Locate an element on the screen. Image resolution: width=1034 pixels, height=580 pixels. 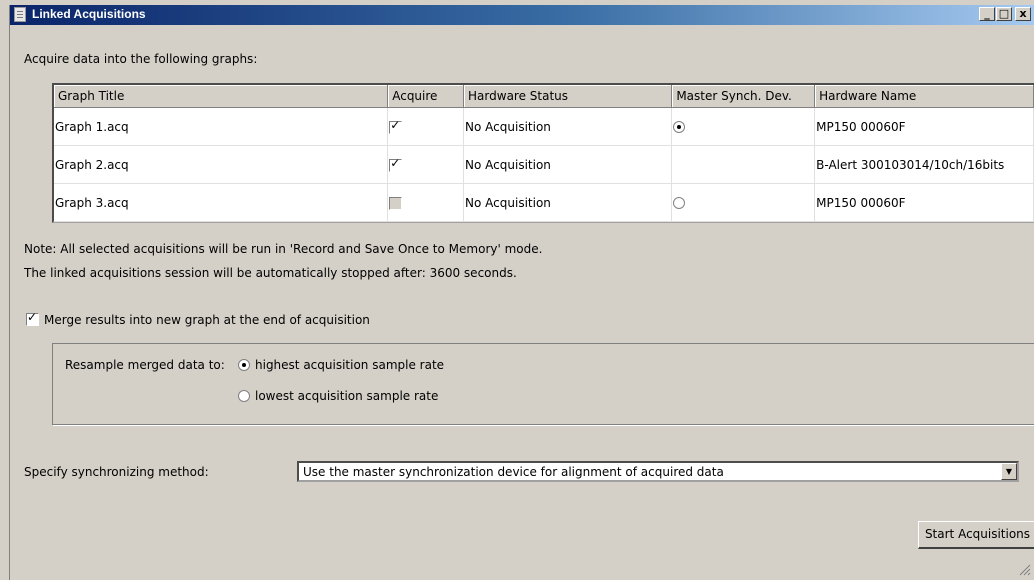
maximize-button: □ is located at coordinates (1004, 14).